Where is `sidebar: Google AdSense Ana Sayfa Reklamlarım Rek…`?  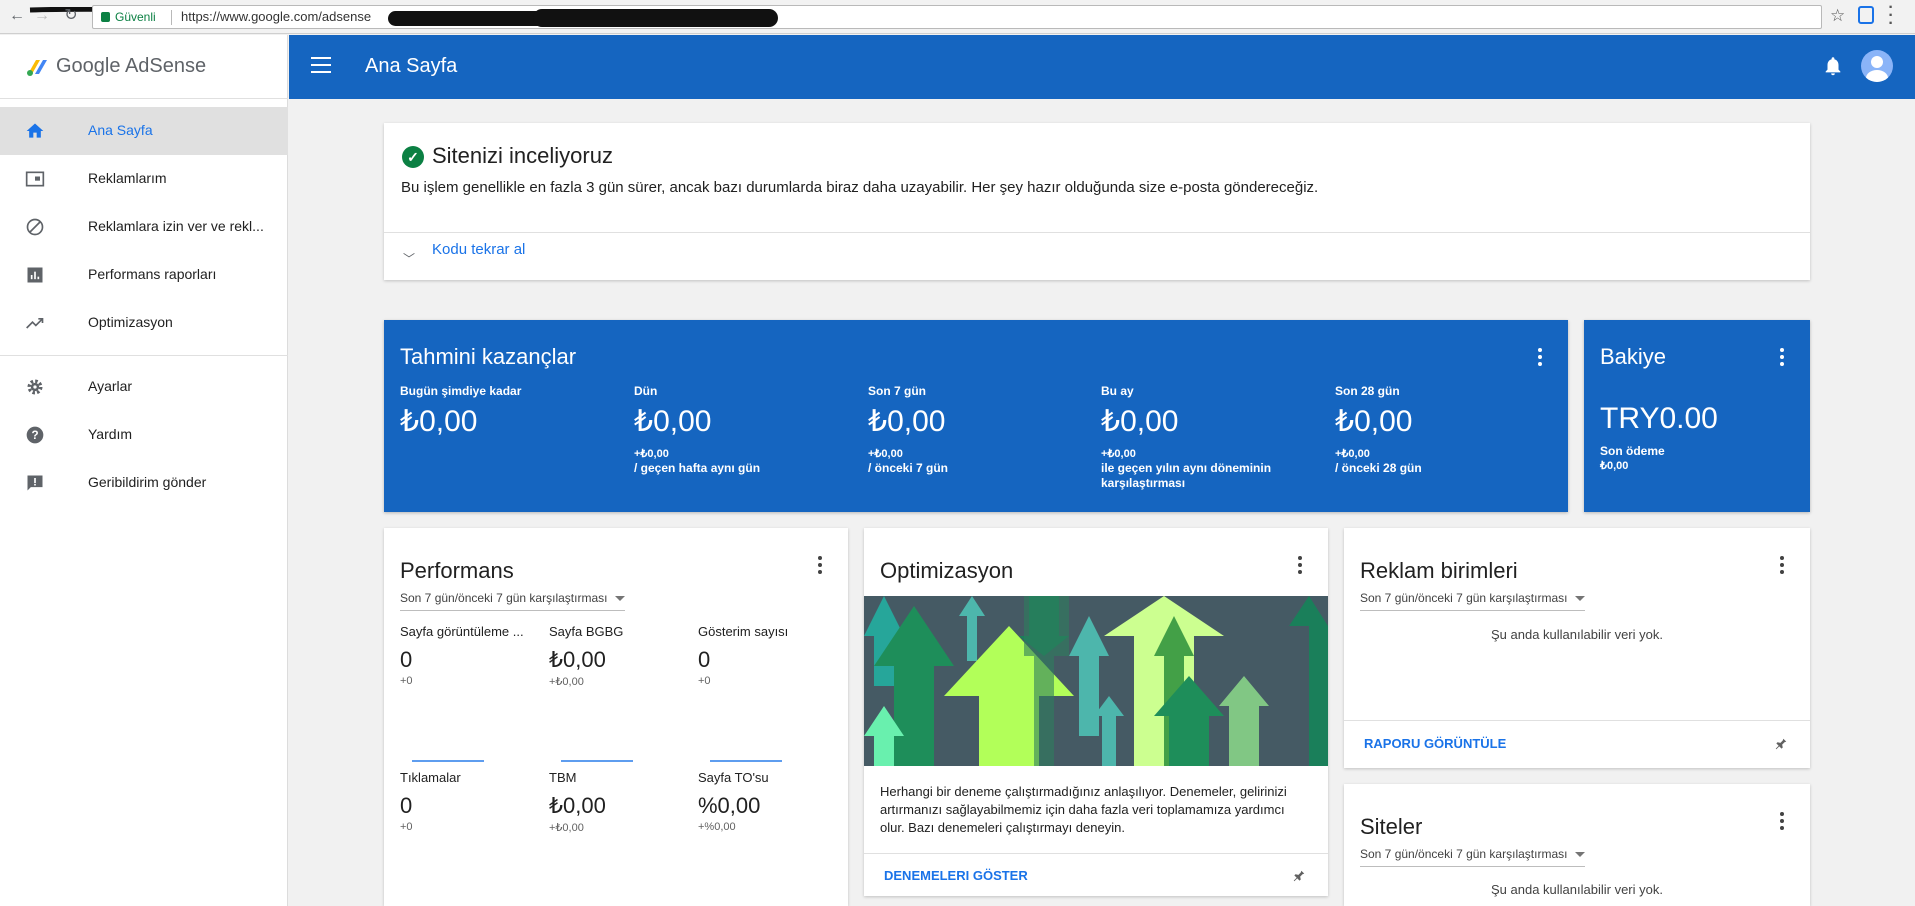
sidebar: Google AdSense Ana Sayfa Reklamlarım Rek… is located at coordinates (144, 470).